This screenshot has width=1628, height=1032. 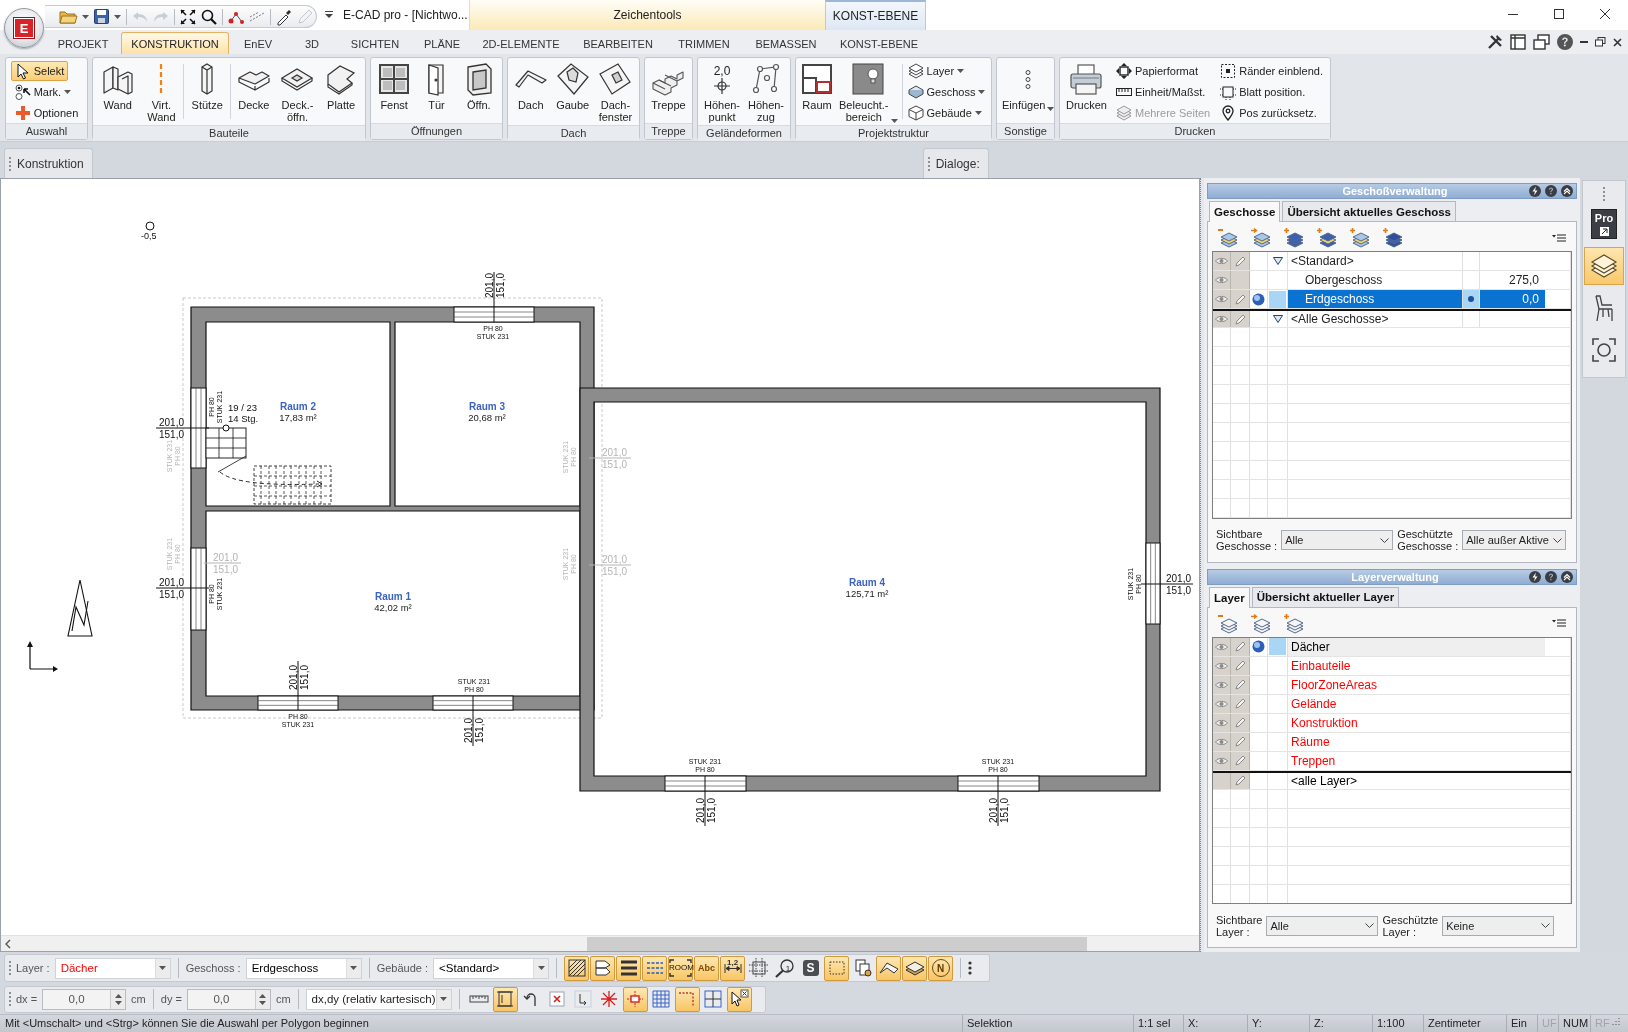 What do you see at coordinates (1416, 280) in the screenshot?
I see `storey-row: Obergeschoss 275,0` at bounding box center [1416, 280].